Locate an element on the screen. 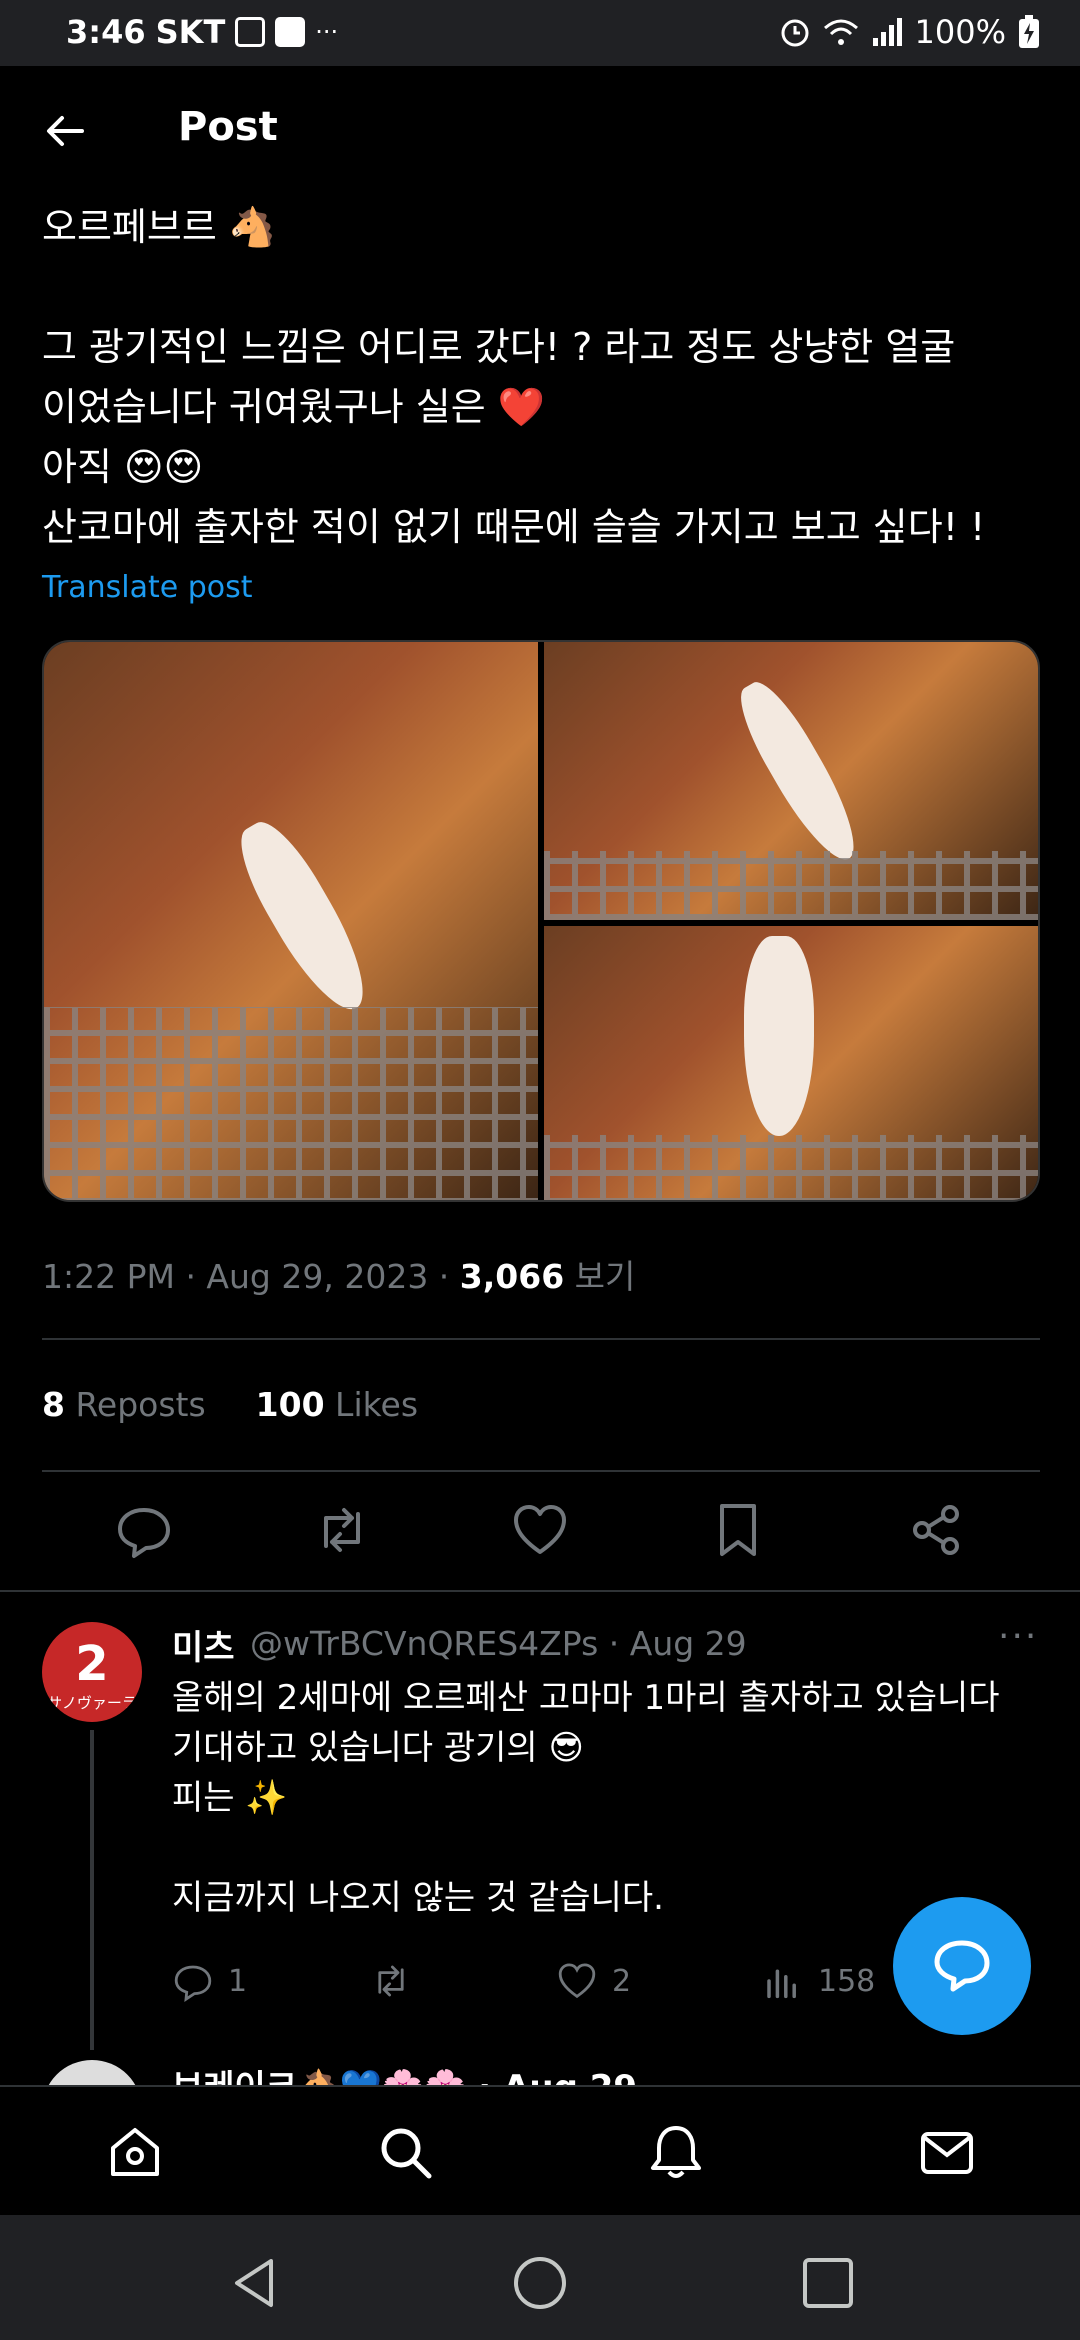 The height and width of the screenshot is (2340, 1080). home-nav-icon is located at coordinates (540, 2283).